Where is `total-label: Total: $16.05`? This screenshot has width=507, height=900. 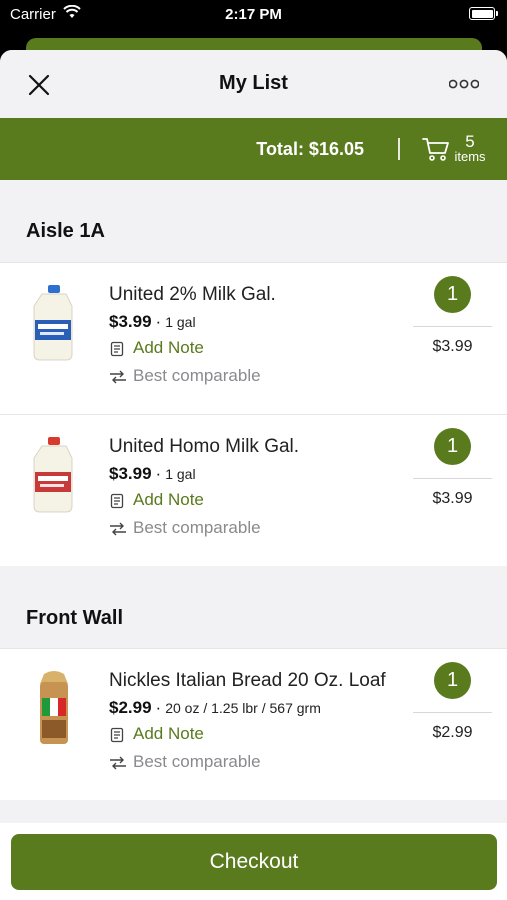
total-label: Total: $16.05 is located at coordinates (310, 149).